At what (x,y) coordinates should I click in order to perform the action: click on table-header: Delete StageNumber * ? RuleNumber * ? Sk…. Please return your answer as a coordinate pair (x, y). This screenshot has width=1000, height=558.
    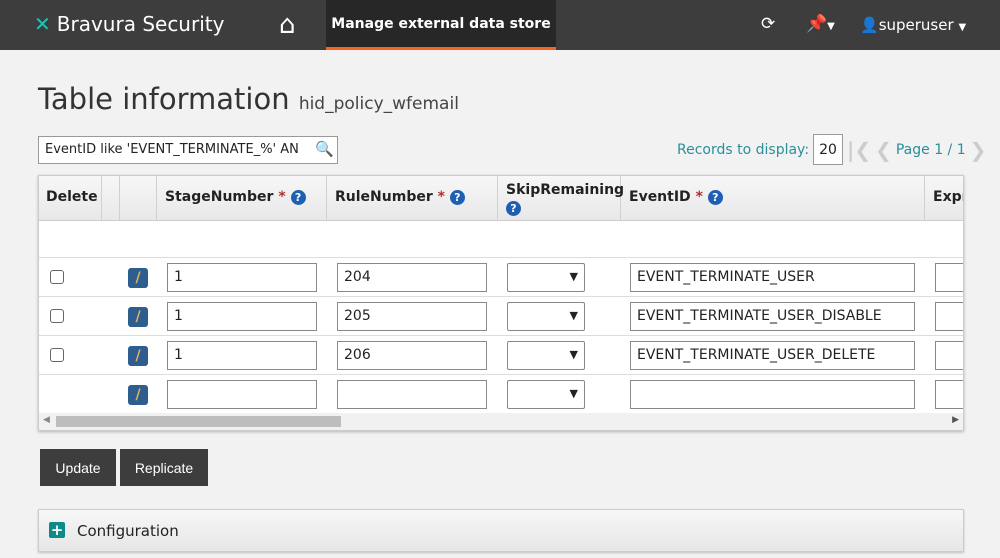
    Looking at the image, I should click on (501, 198).